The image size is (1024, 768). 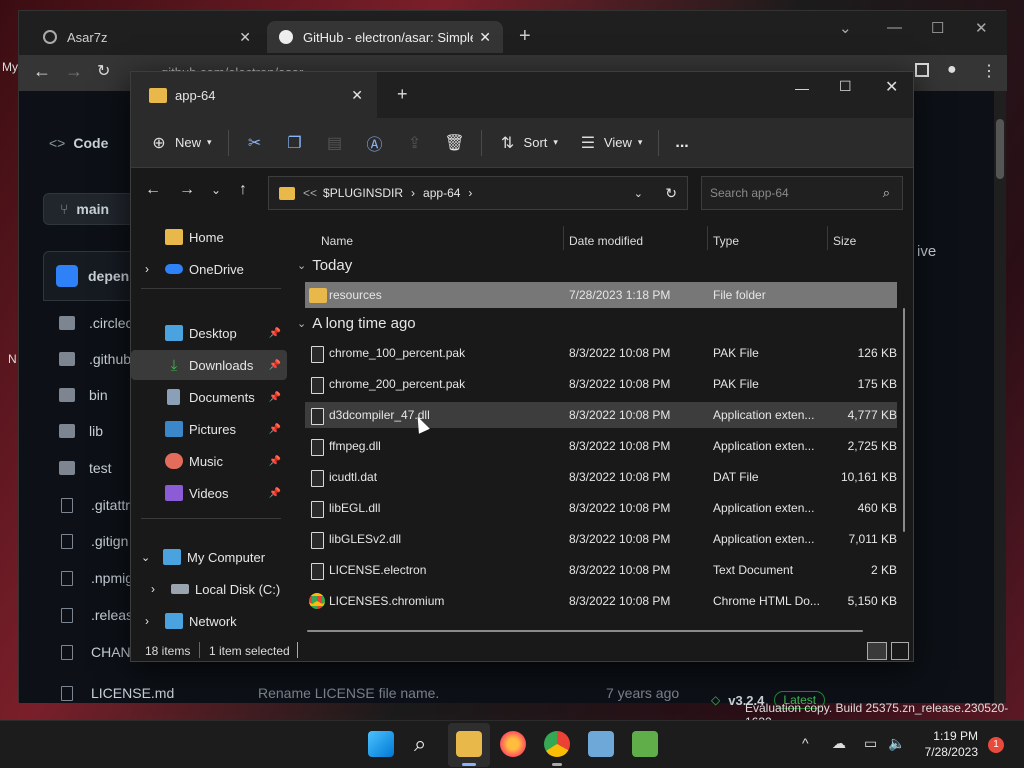 I want to click on scrollbar-thumb, so click(x=1000, y=149).